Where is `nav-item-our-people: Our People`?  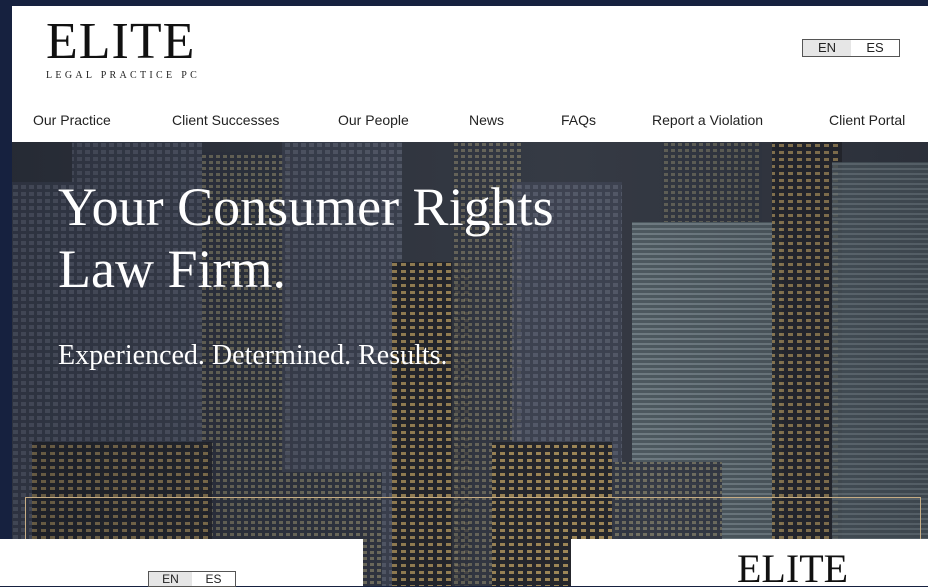 nav-item-our-people: Our People is located at coordinates (373, 120).